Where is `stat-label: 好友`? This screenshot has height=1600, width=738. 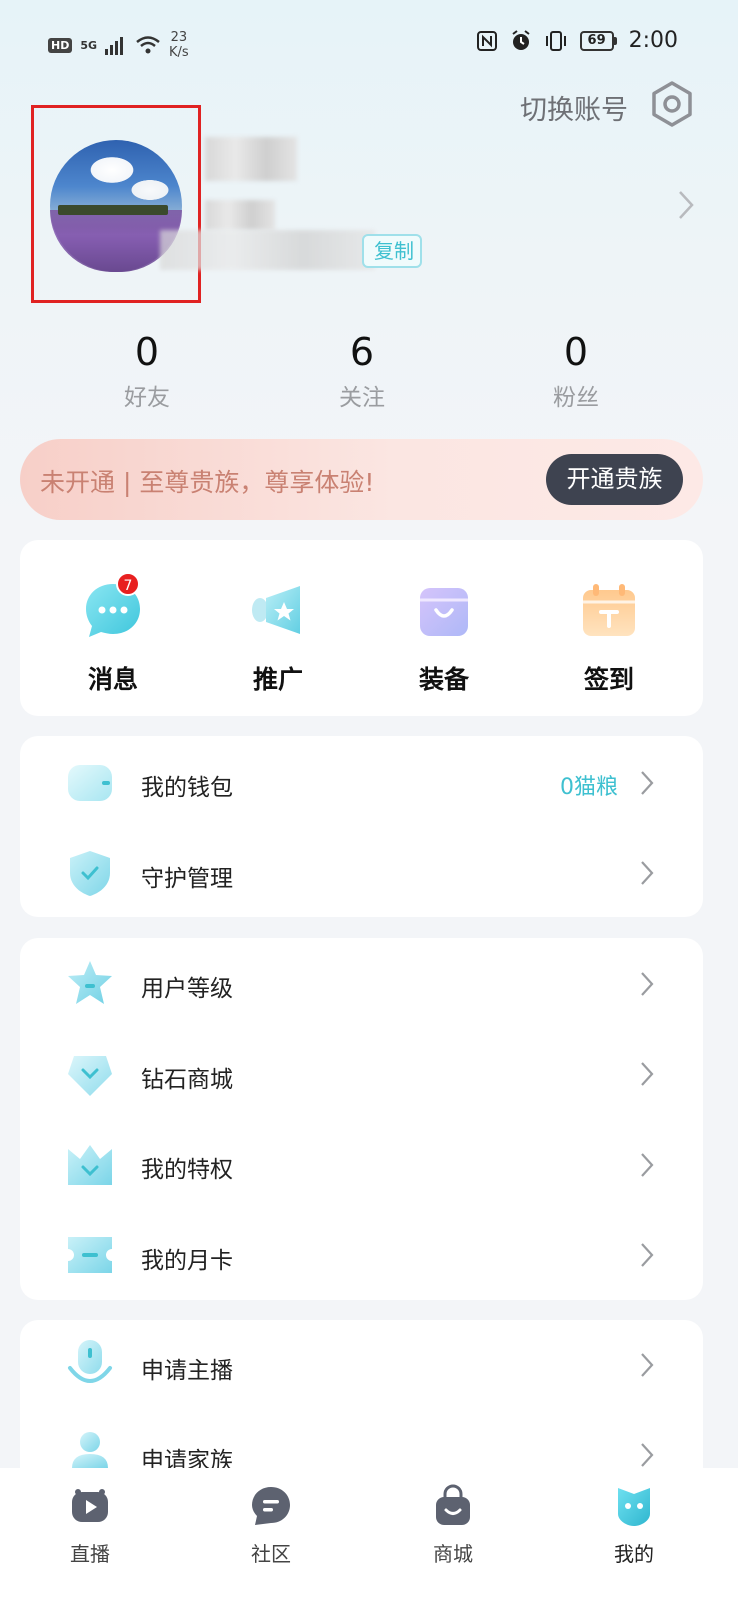
stat-label: 好友 is located at coordinates (147, 398).